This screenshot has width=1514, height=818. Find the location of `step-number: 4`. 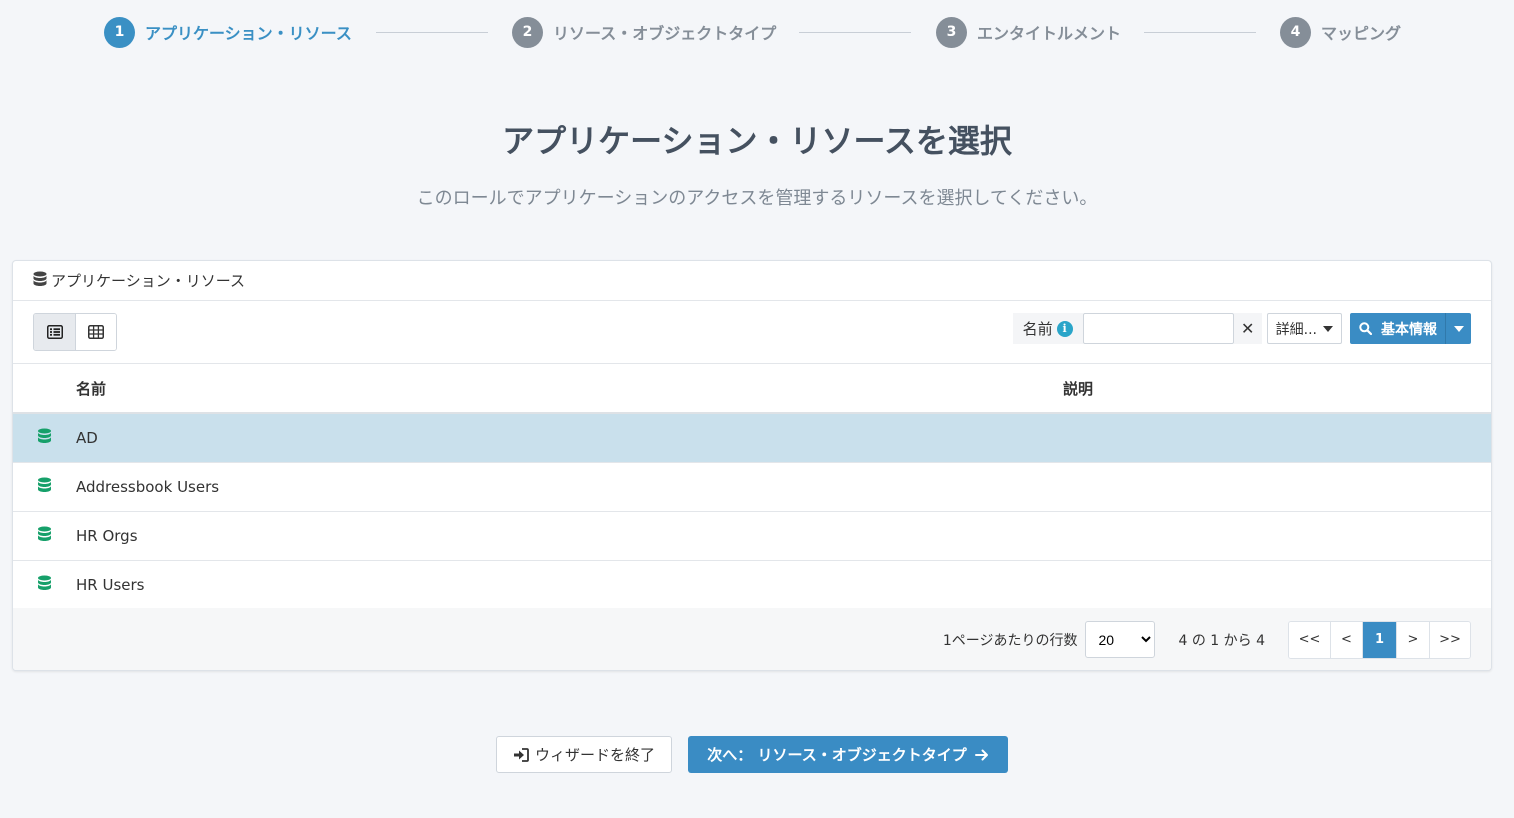

step-number: 4 is located at coordinates (1295, 32).